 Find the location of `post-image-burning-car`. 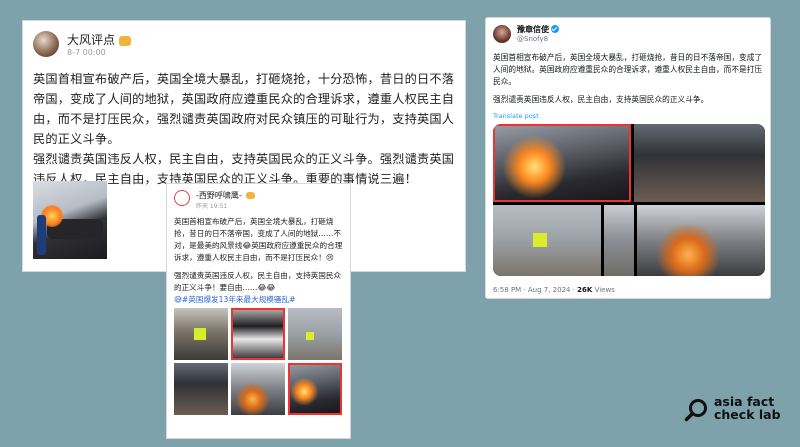

post-image-burning-car is located at coordinates (70, 220).